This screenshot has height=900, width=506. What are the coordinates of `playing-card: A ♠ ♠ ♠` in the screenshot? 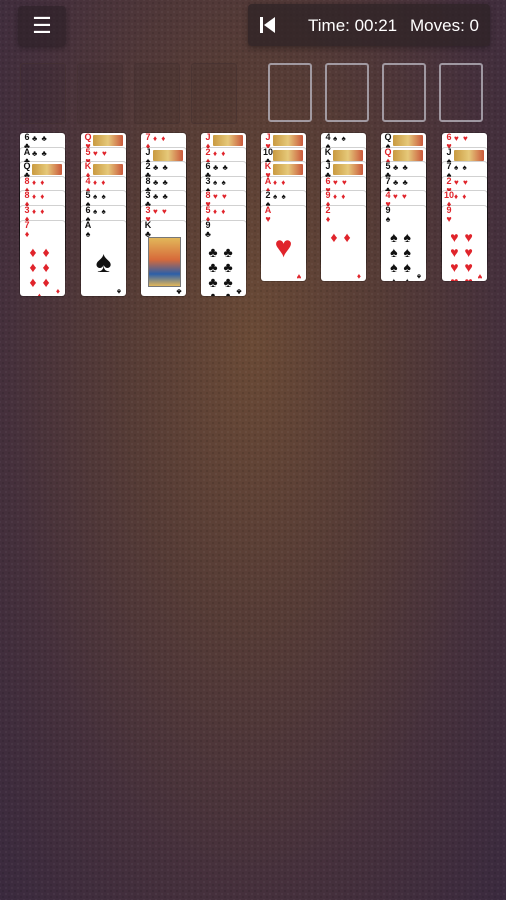 It's located at (103, 258).